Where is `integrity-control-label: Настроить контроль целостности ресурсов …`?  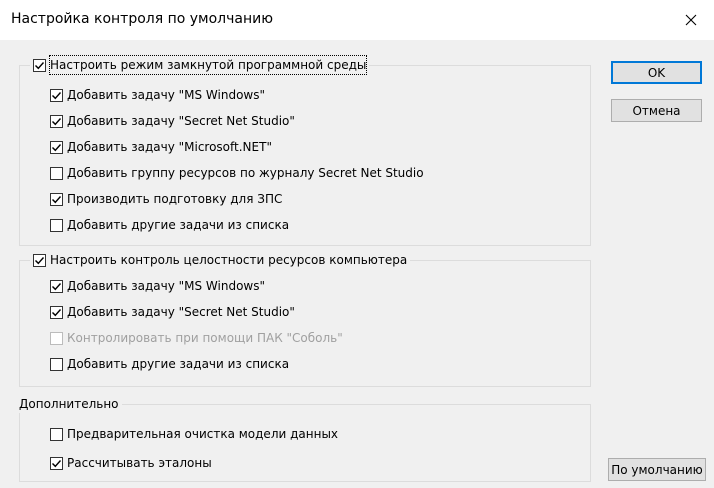 integrity-control-label: Настроить контроль целостности ресурсов … is located at coordinates (228, 260).